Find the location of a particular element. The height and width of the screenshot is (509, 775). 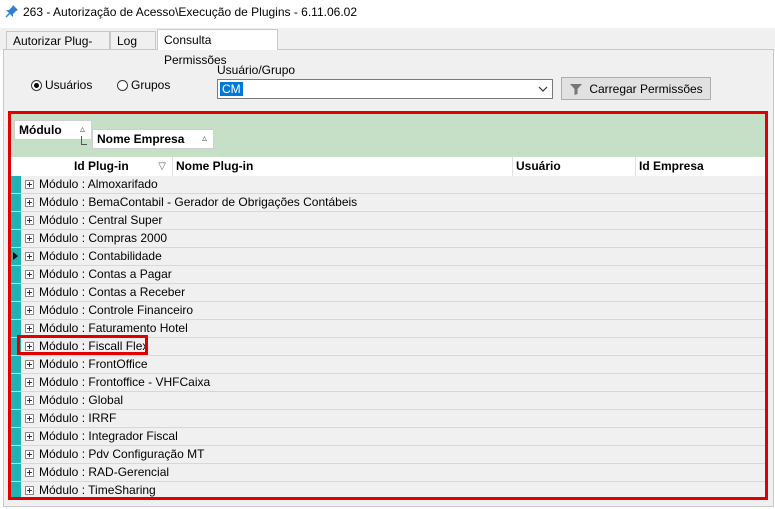

filter-icon is located at coordinates (576, 89).